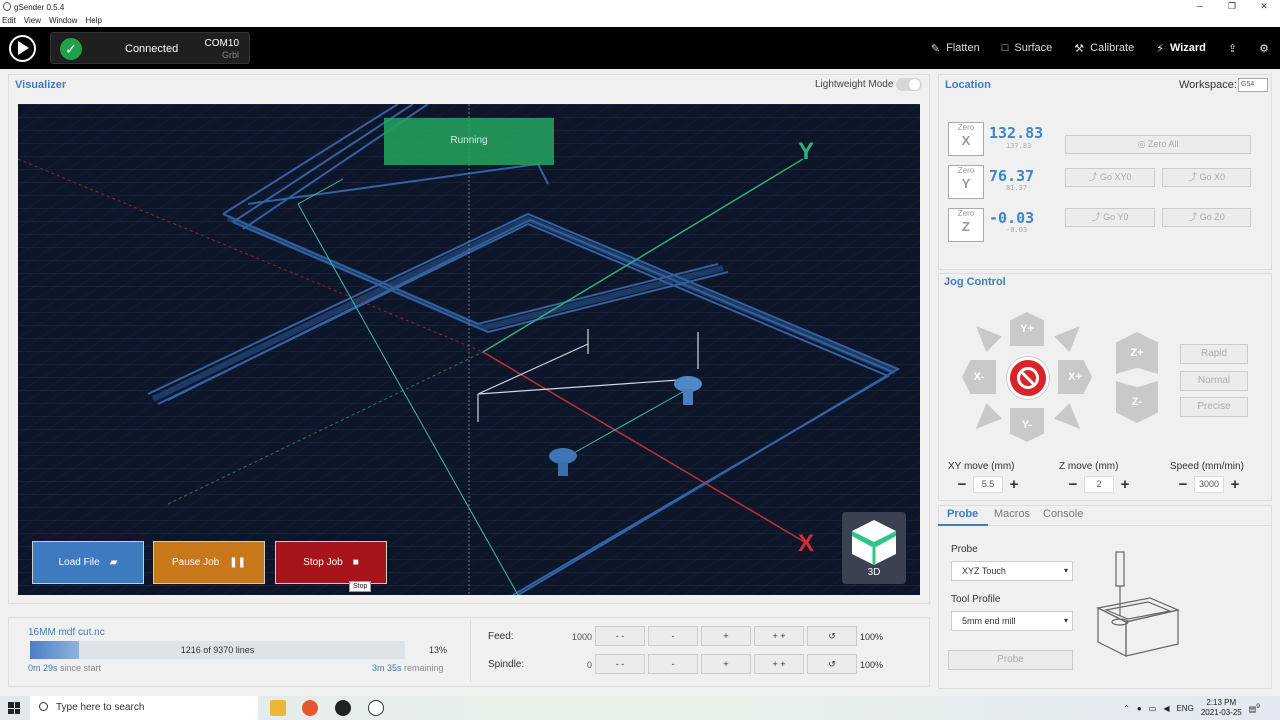 Image resolution: width=1280 pixels, height=720 pixels. Describe the element at coordinates (874, 542) in the screenshot. I see `cube-icon` at that location.